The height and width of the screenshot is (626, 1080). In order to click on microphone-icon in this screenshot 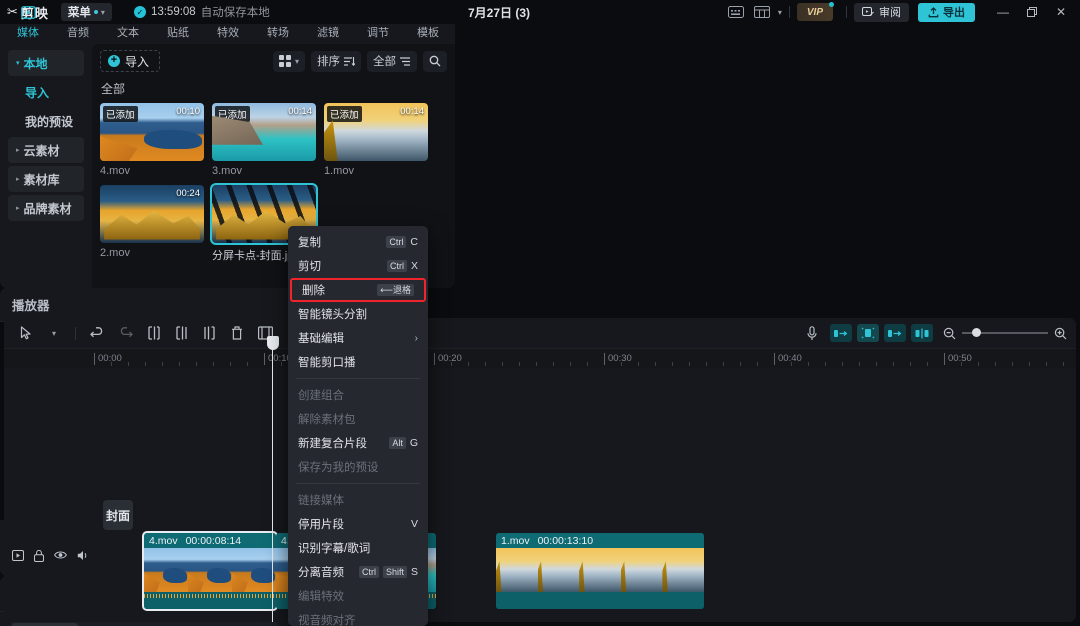, I will do `click(812, 333)`.